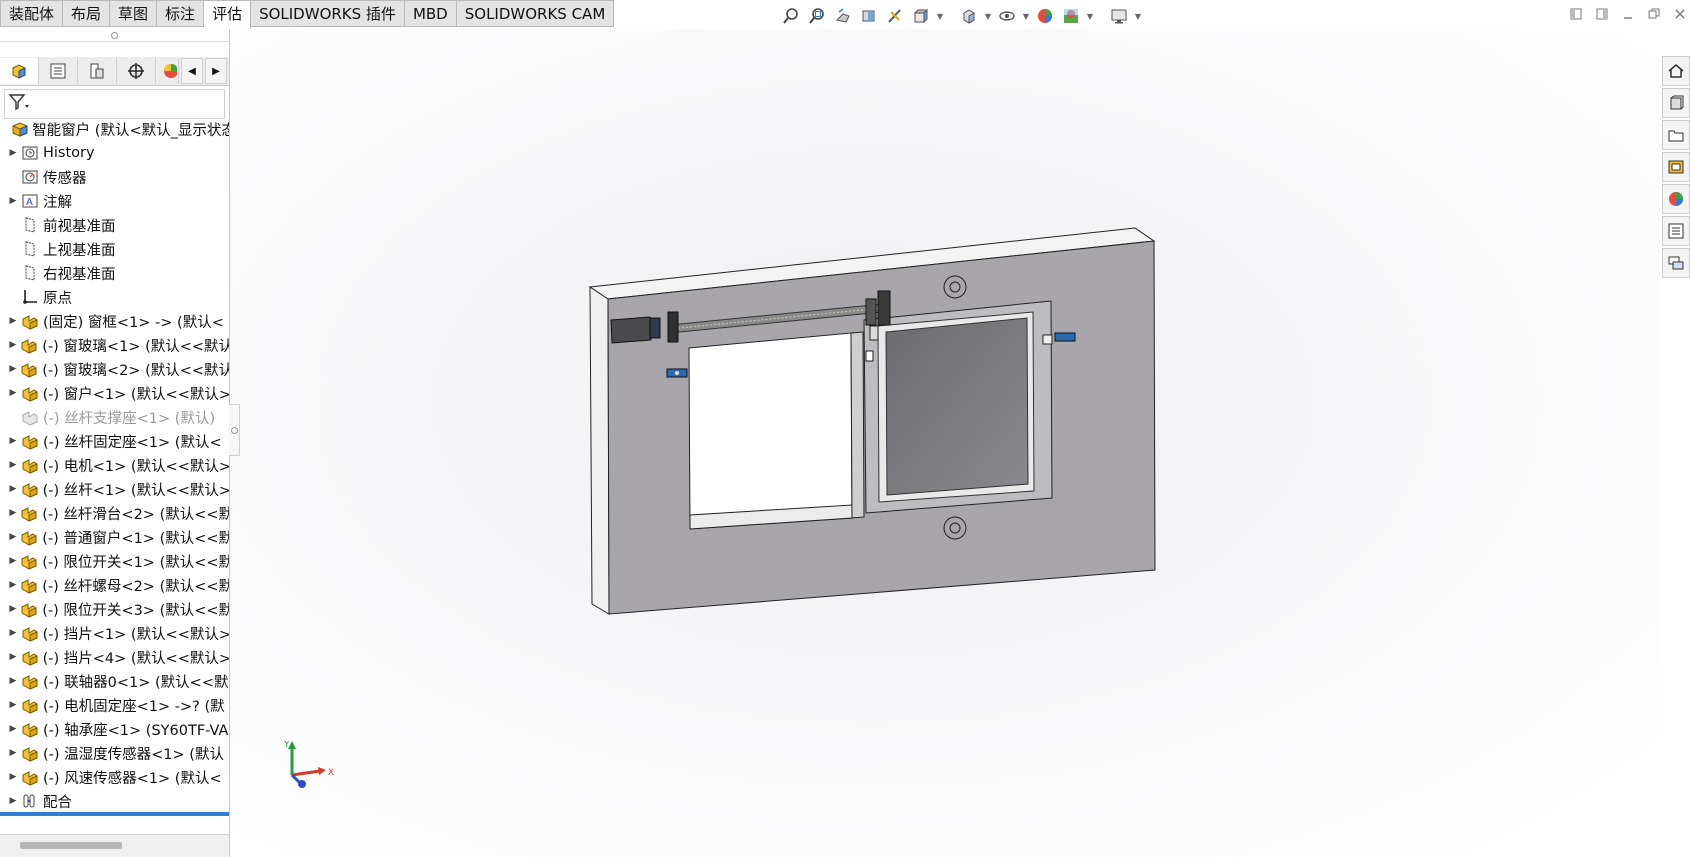  Describe the element at coordinates (921, 16) in the screenshot. I see `view-orientation-icon` at that location.